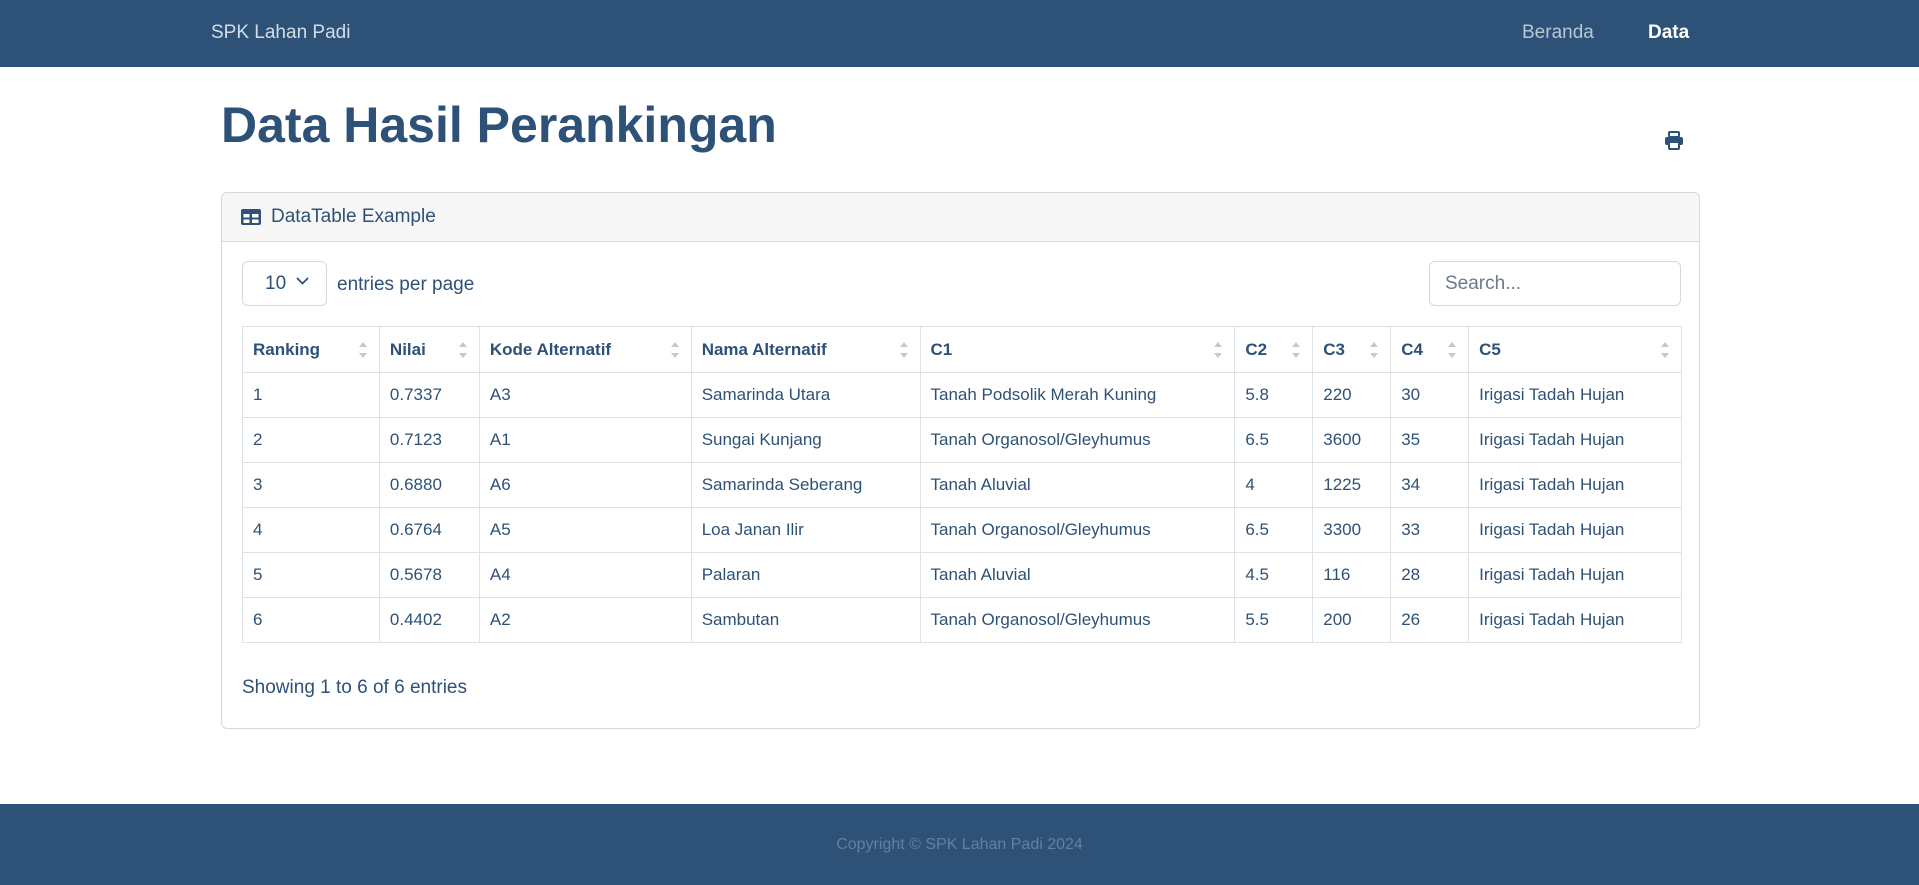 Image resolution: width=1919 pixels, height=885 pixels. Describe the element at coordinates (960, 217) in the screenshot. I see `card-header: DataTable Example` at that location.